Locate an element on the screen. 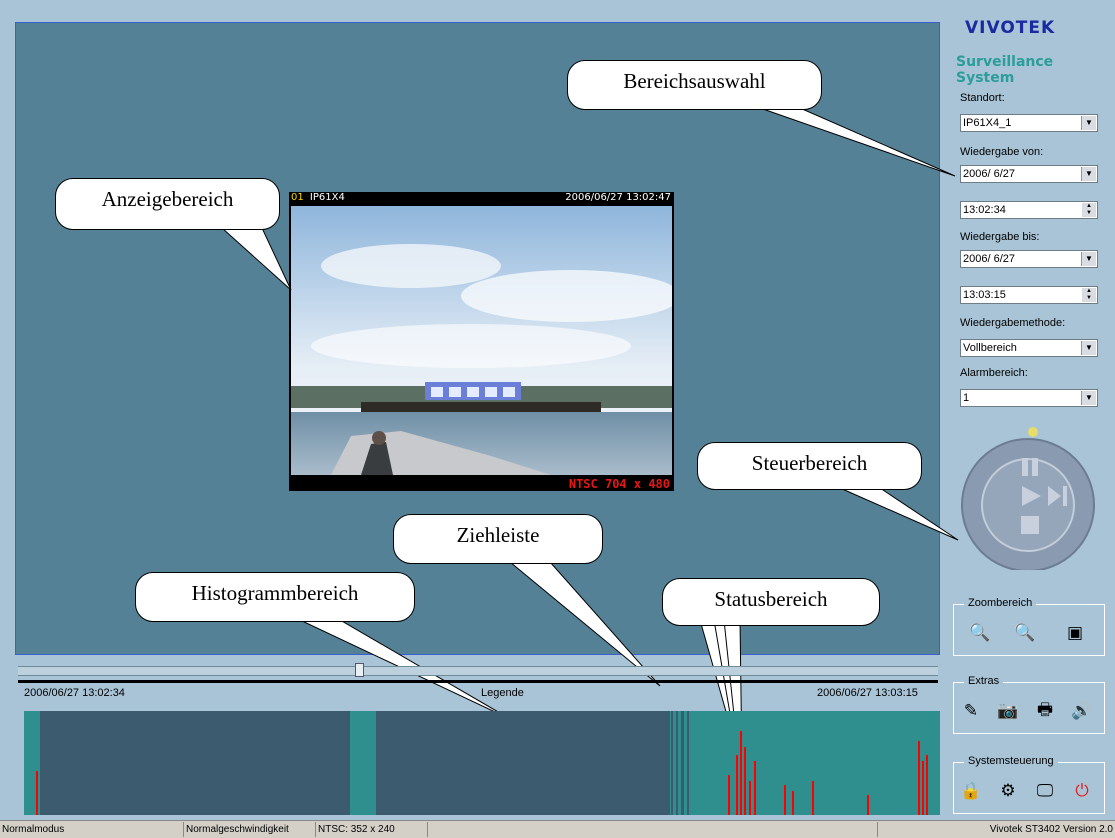 This screenshot has height=838, width=1115. von-date-value: 2006/ 6/27 is located at coordinates (989, 174).